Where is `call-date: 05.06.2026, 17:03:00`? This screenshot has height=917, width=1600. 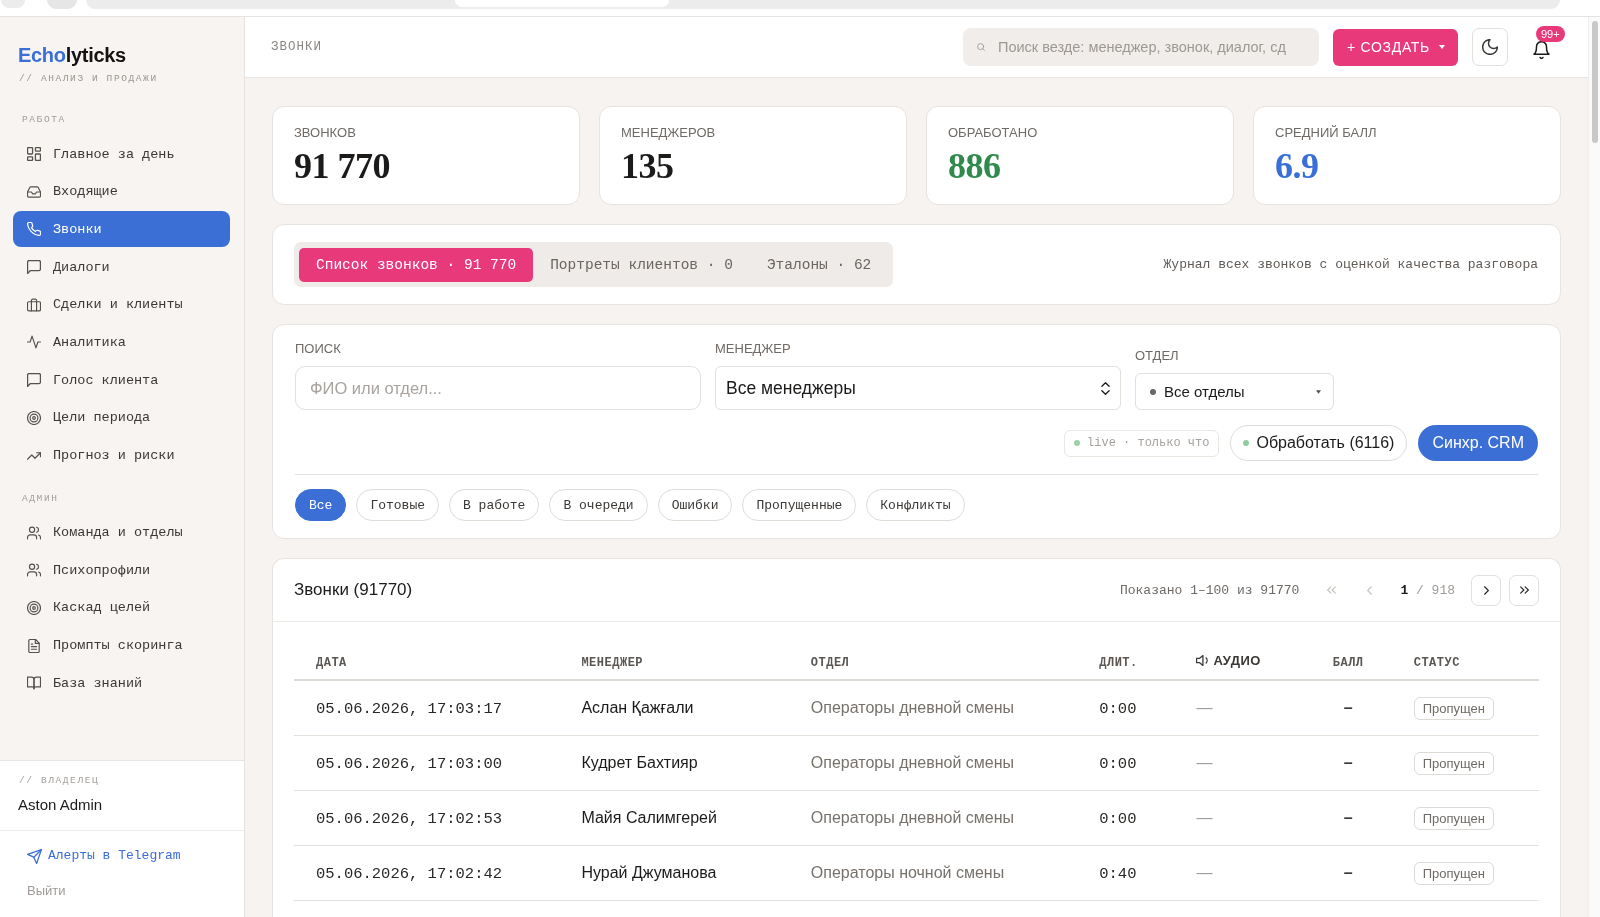
call-date: 05.06.2026, 17:03:00 is located at coordinates (409, 763).